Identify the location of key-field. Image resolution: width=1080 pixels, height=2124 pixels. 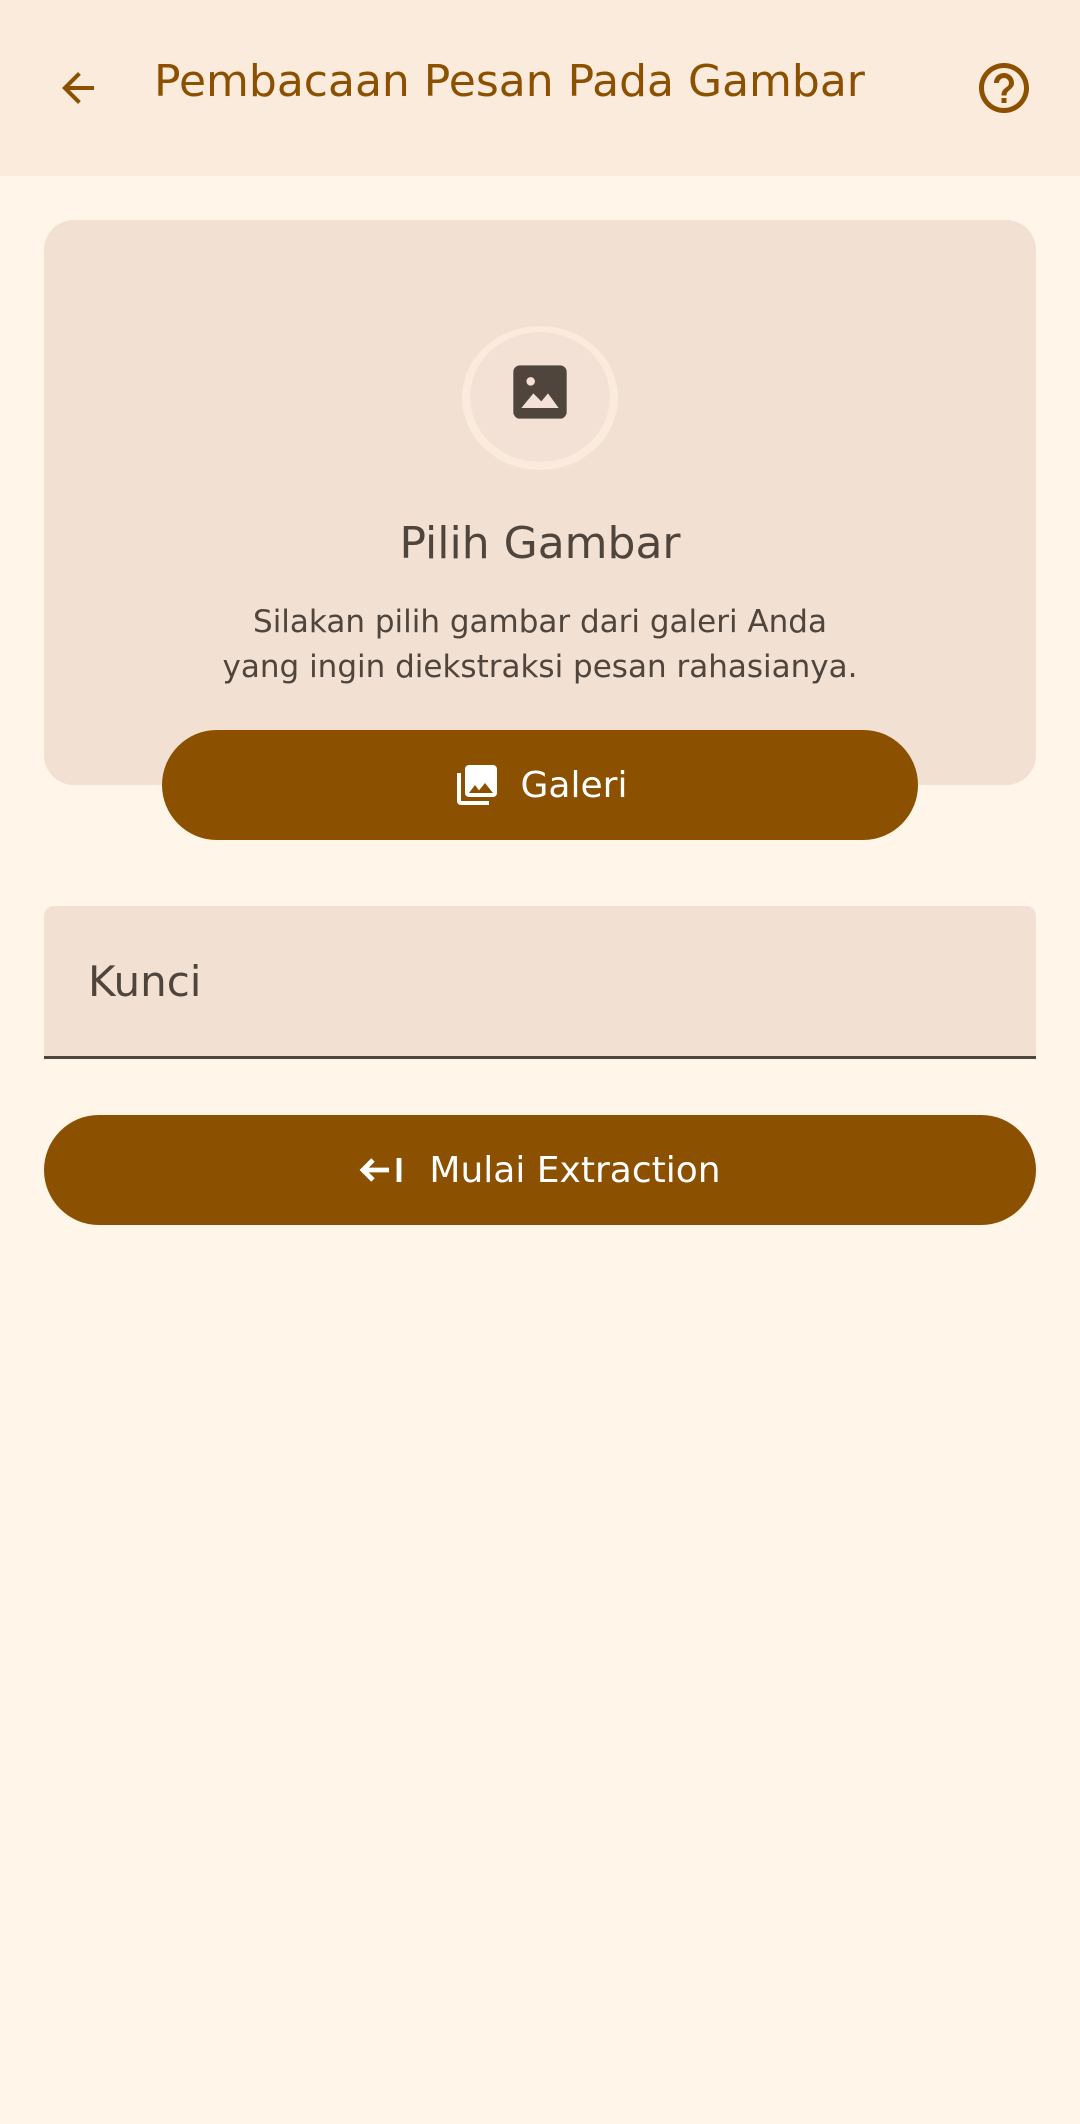
(540, 982).